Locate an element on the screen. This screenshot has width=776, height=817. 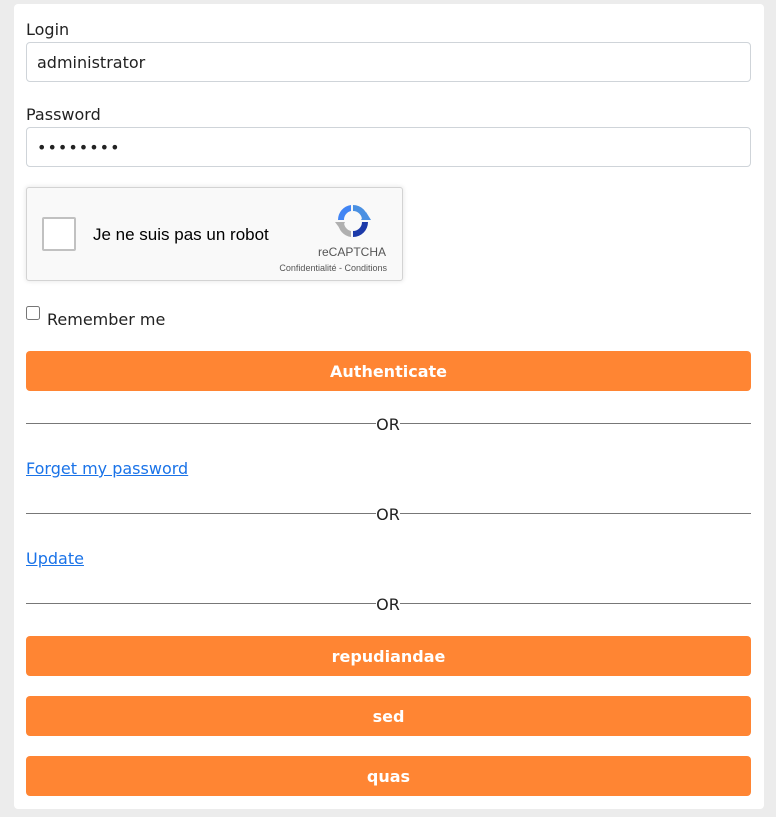
password-input is located at coordinates (388, 147).